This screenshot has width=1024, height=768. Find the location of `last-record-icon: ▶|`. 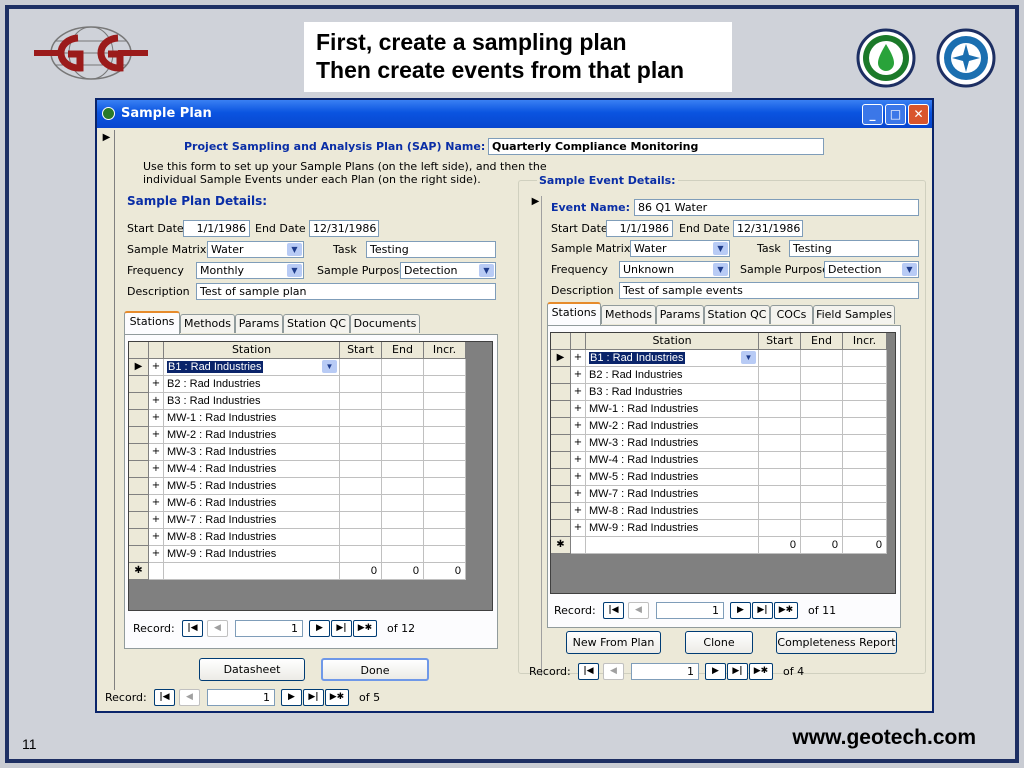

last-record-icon: ▶| is located at coordinates (341, 628).